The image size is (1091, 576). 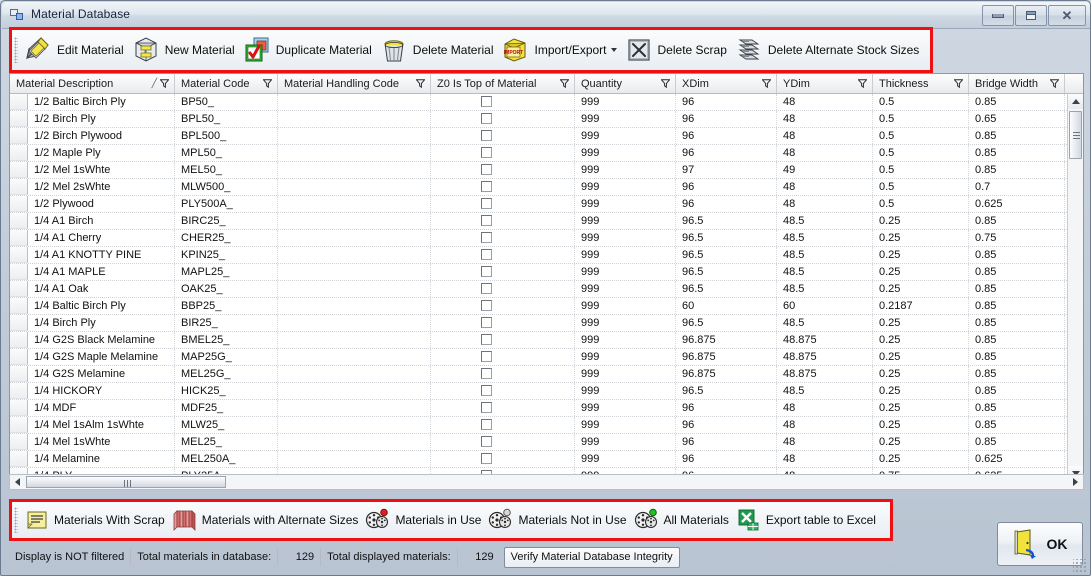 I want to click on column-header-z0-is-top-of-material: Z0 Is Top of Material, so click(x=503, y=83).